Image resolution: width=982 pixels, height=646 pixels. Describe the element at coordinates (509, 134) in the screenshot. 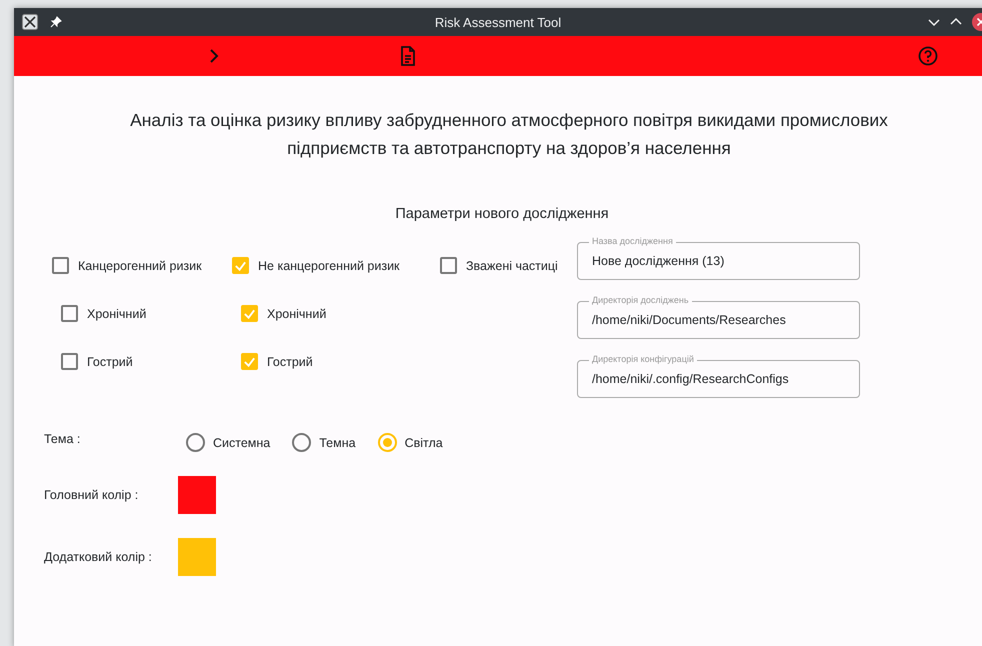

I see `page-heading: Аналіз та оцінка ризику впливу забрудненного атмосферного повітря викидами промислових підприємств та автотранспорту на здоров’я населення` at that location.